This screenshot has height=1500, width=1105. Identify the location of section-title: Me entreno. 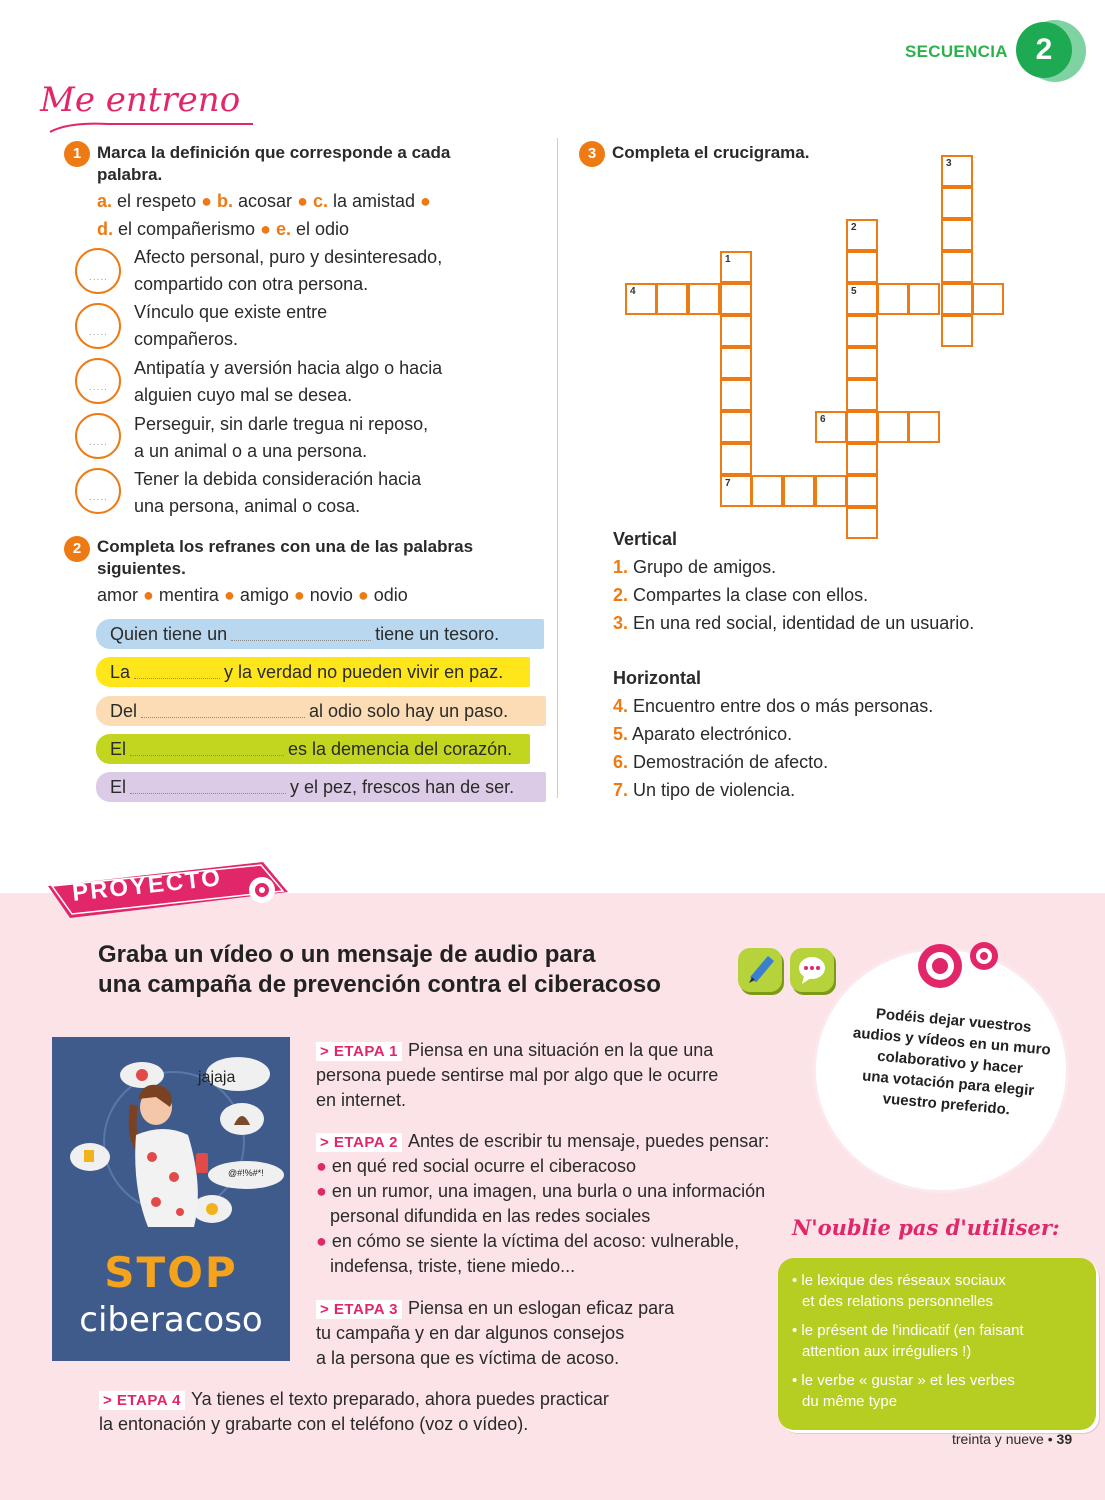
(140, 100).